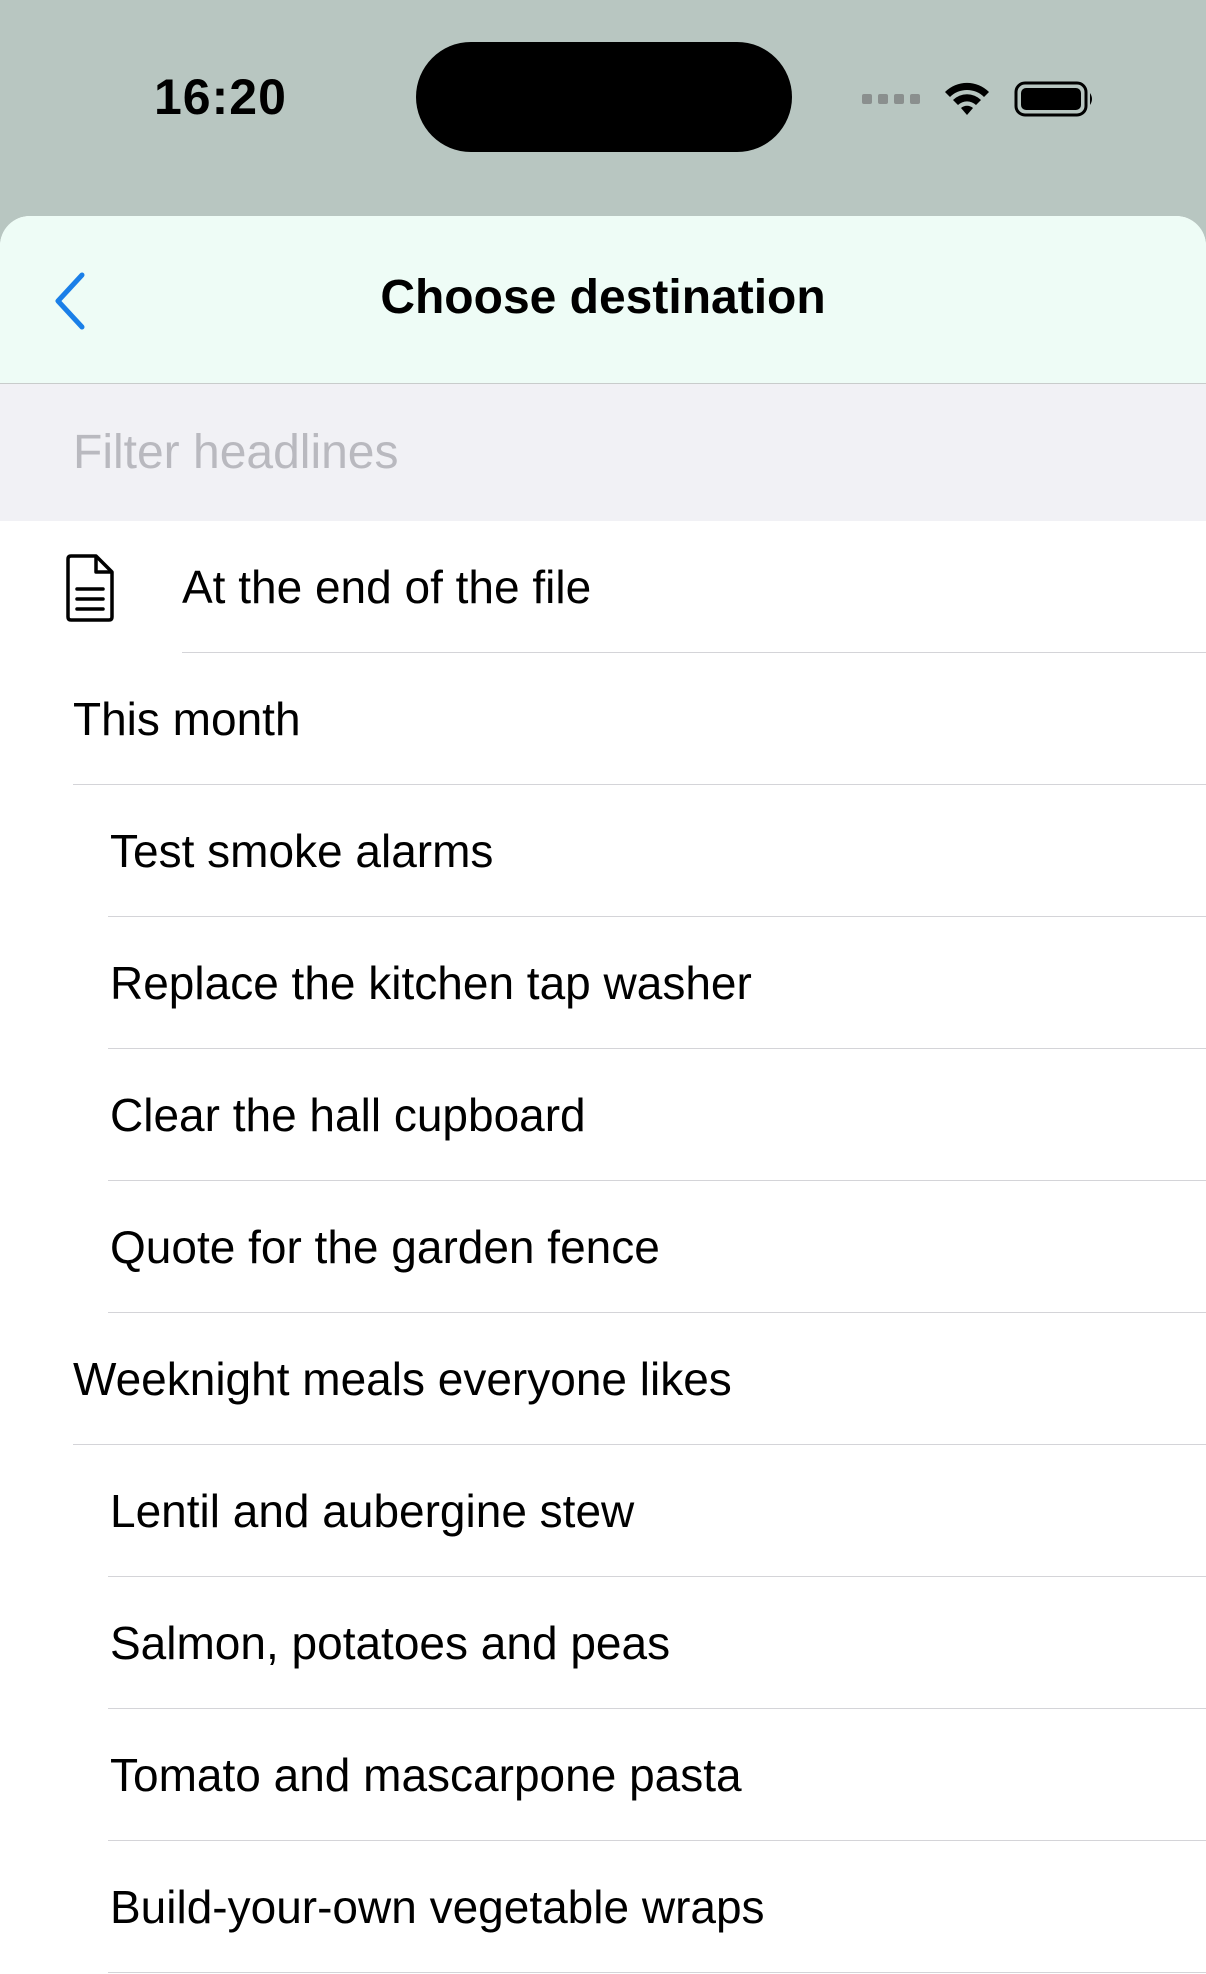 This screenshot has height=1974, width=1206. Describe the element at coordinates (385, 1247) in the screenshot. I see `list-item-label: Quote for the garden fence` at that location.